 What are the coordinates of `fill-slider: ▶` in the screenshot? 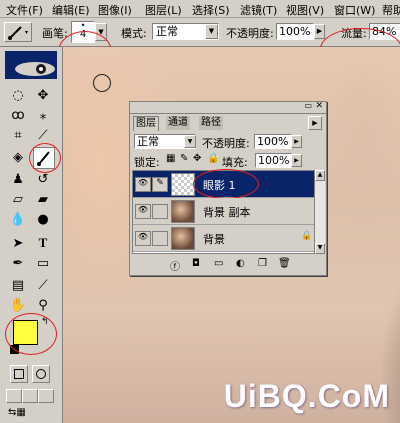 It's located at (296, 160).